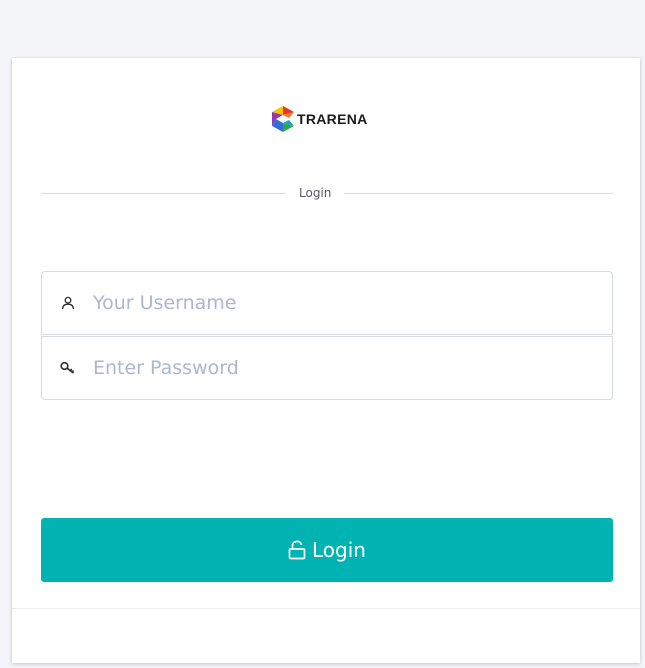  Describe the element at coordinates (283, 119) in the screenshot. I see `brand-logo-icon` at that location.